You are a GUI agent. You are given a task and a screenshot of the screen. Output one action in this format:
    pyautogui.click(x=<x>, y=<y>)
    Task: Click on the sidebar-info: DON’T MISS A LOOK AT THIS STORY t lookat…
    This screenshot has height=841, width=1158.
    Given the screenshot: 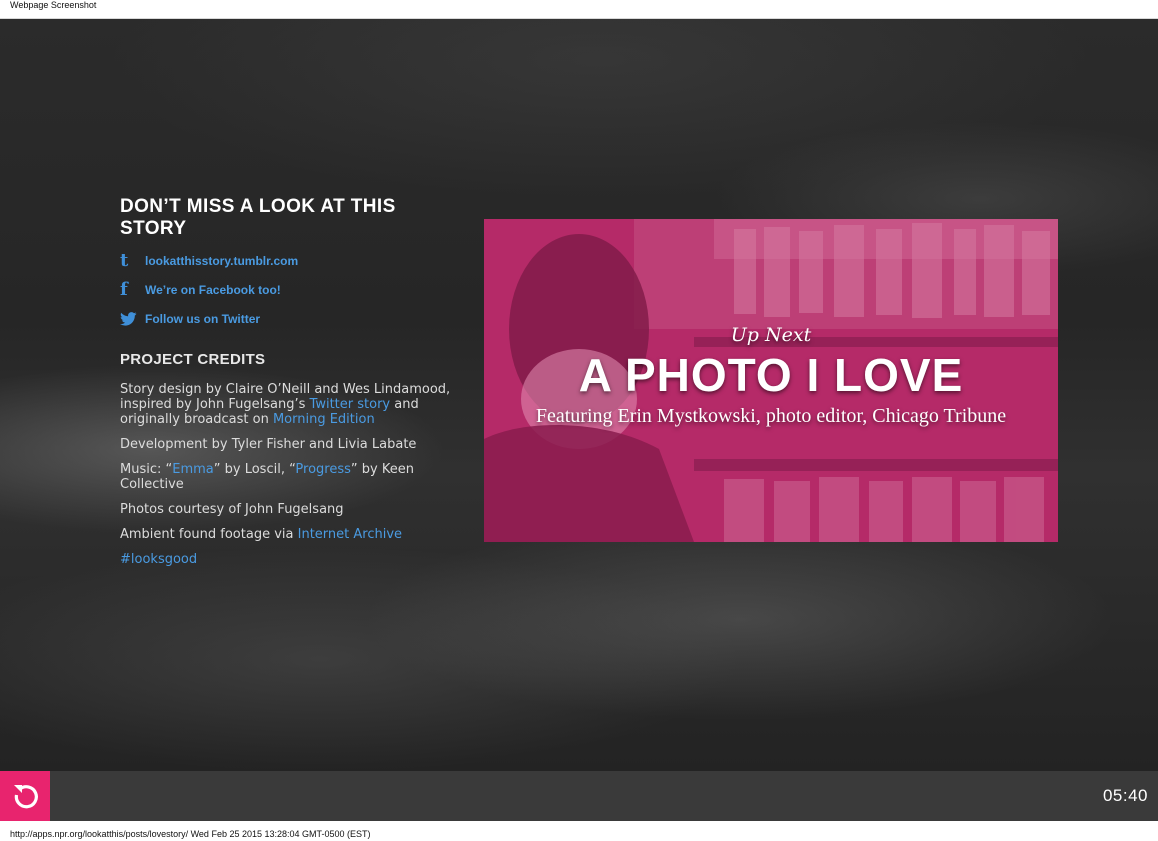 What is the action you would take?
    pyautogui.click(x=290, y=386)
    